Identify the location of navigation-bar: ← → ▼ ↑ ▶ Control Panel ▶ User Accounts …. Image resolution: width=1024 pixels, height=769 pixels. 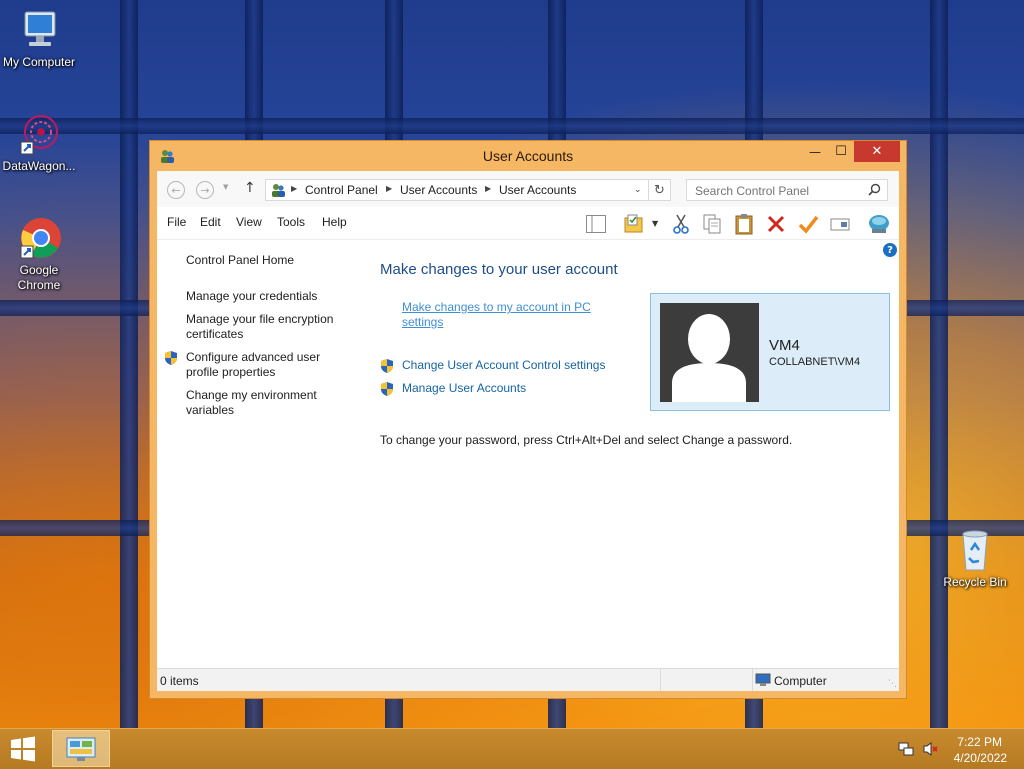
(528, 189).